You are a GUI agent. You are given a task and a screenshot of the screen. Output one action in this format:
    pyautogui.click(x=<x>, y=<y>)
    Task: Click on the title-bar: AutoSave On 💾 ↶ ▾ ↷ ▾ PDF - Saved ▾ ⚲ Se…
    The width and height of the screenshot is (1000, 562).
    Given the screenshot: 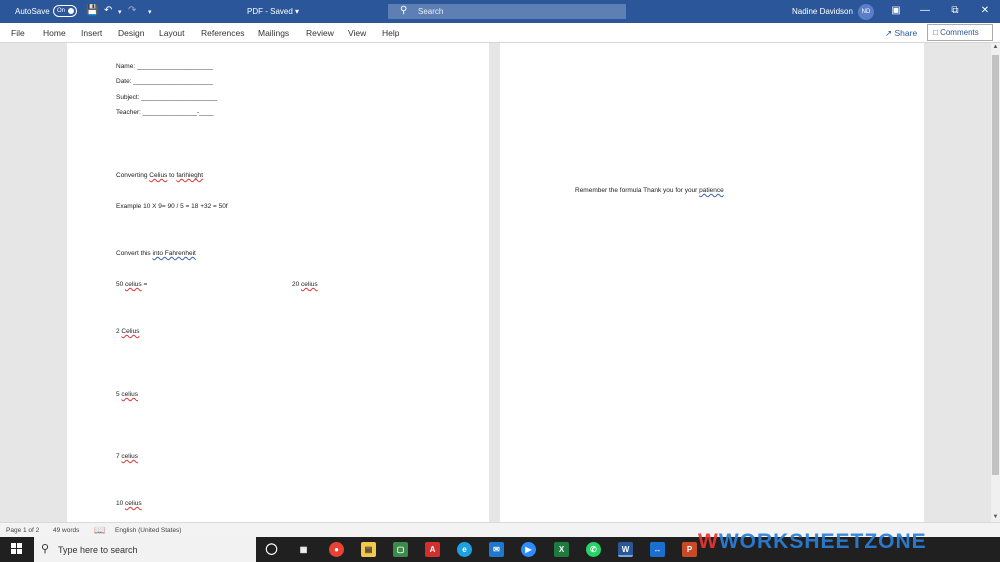 What is the action you would take?
    pyautogui.click(x=500, y=11)
    